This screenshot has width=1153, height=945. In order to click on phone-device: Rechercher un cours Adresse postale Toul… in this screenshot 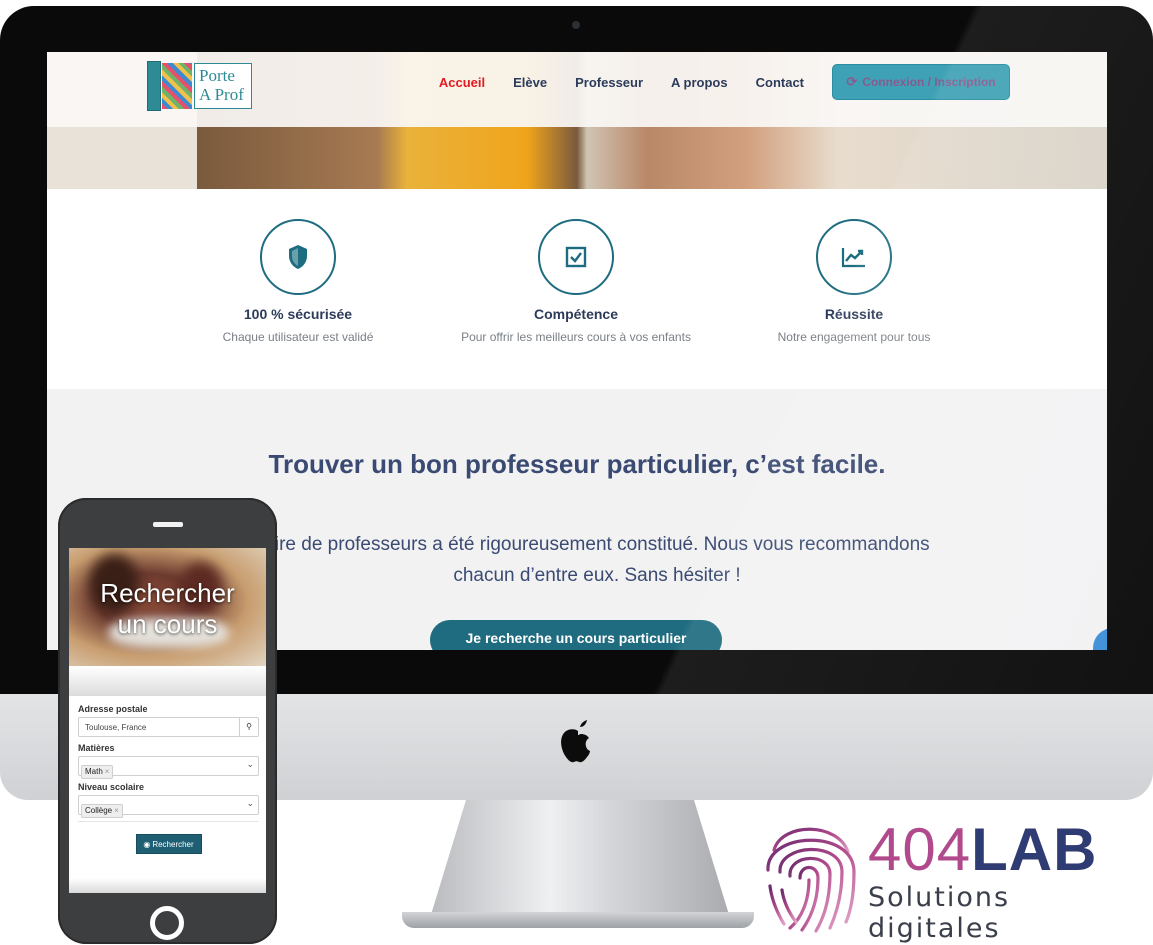, I will do `click(167, 721)`.